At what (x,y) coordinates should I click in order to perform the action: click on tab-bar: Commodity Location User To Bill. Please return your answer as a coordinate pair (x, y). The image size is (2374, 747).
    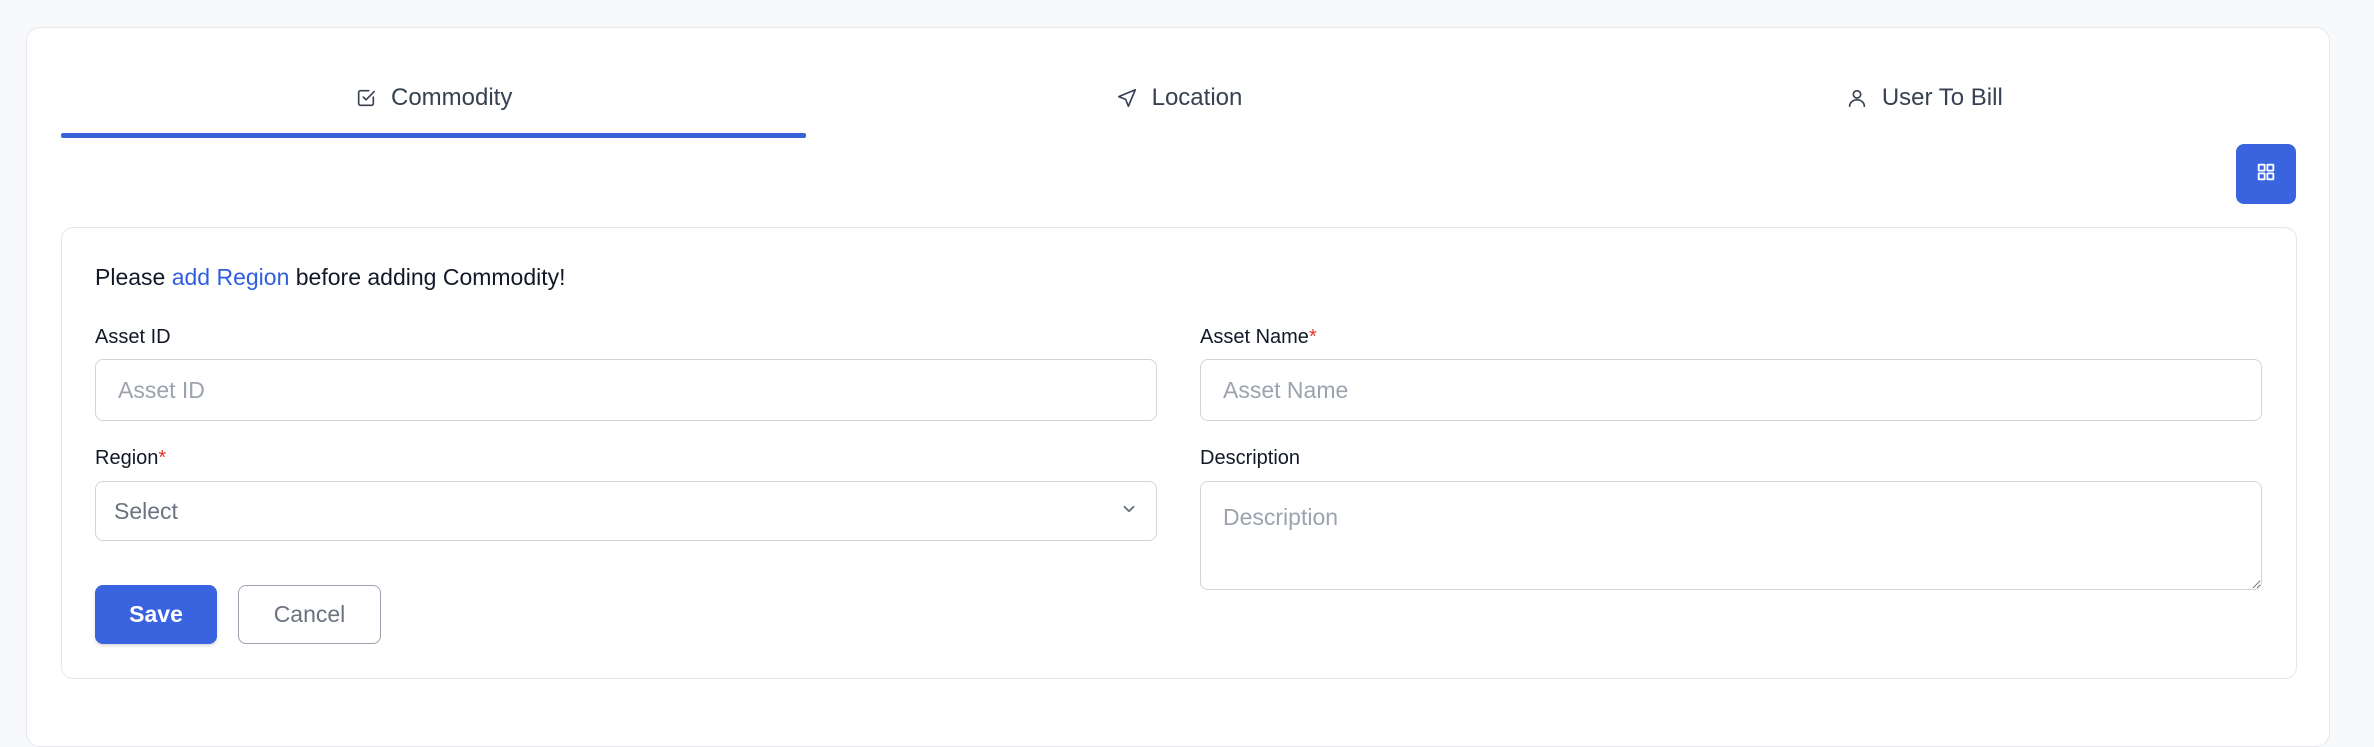
    Looking at the image, I should click on (1179, 107).